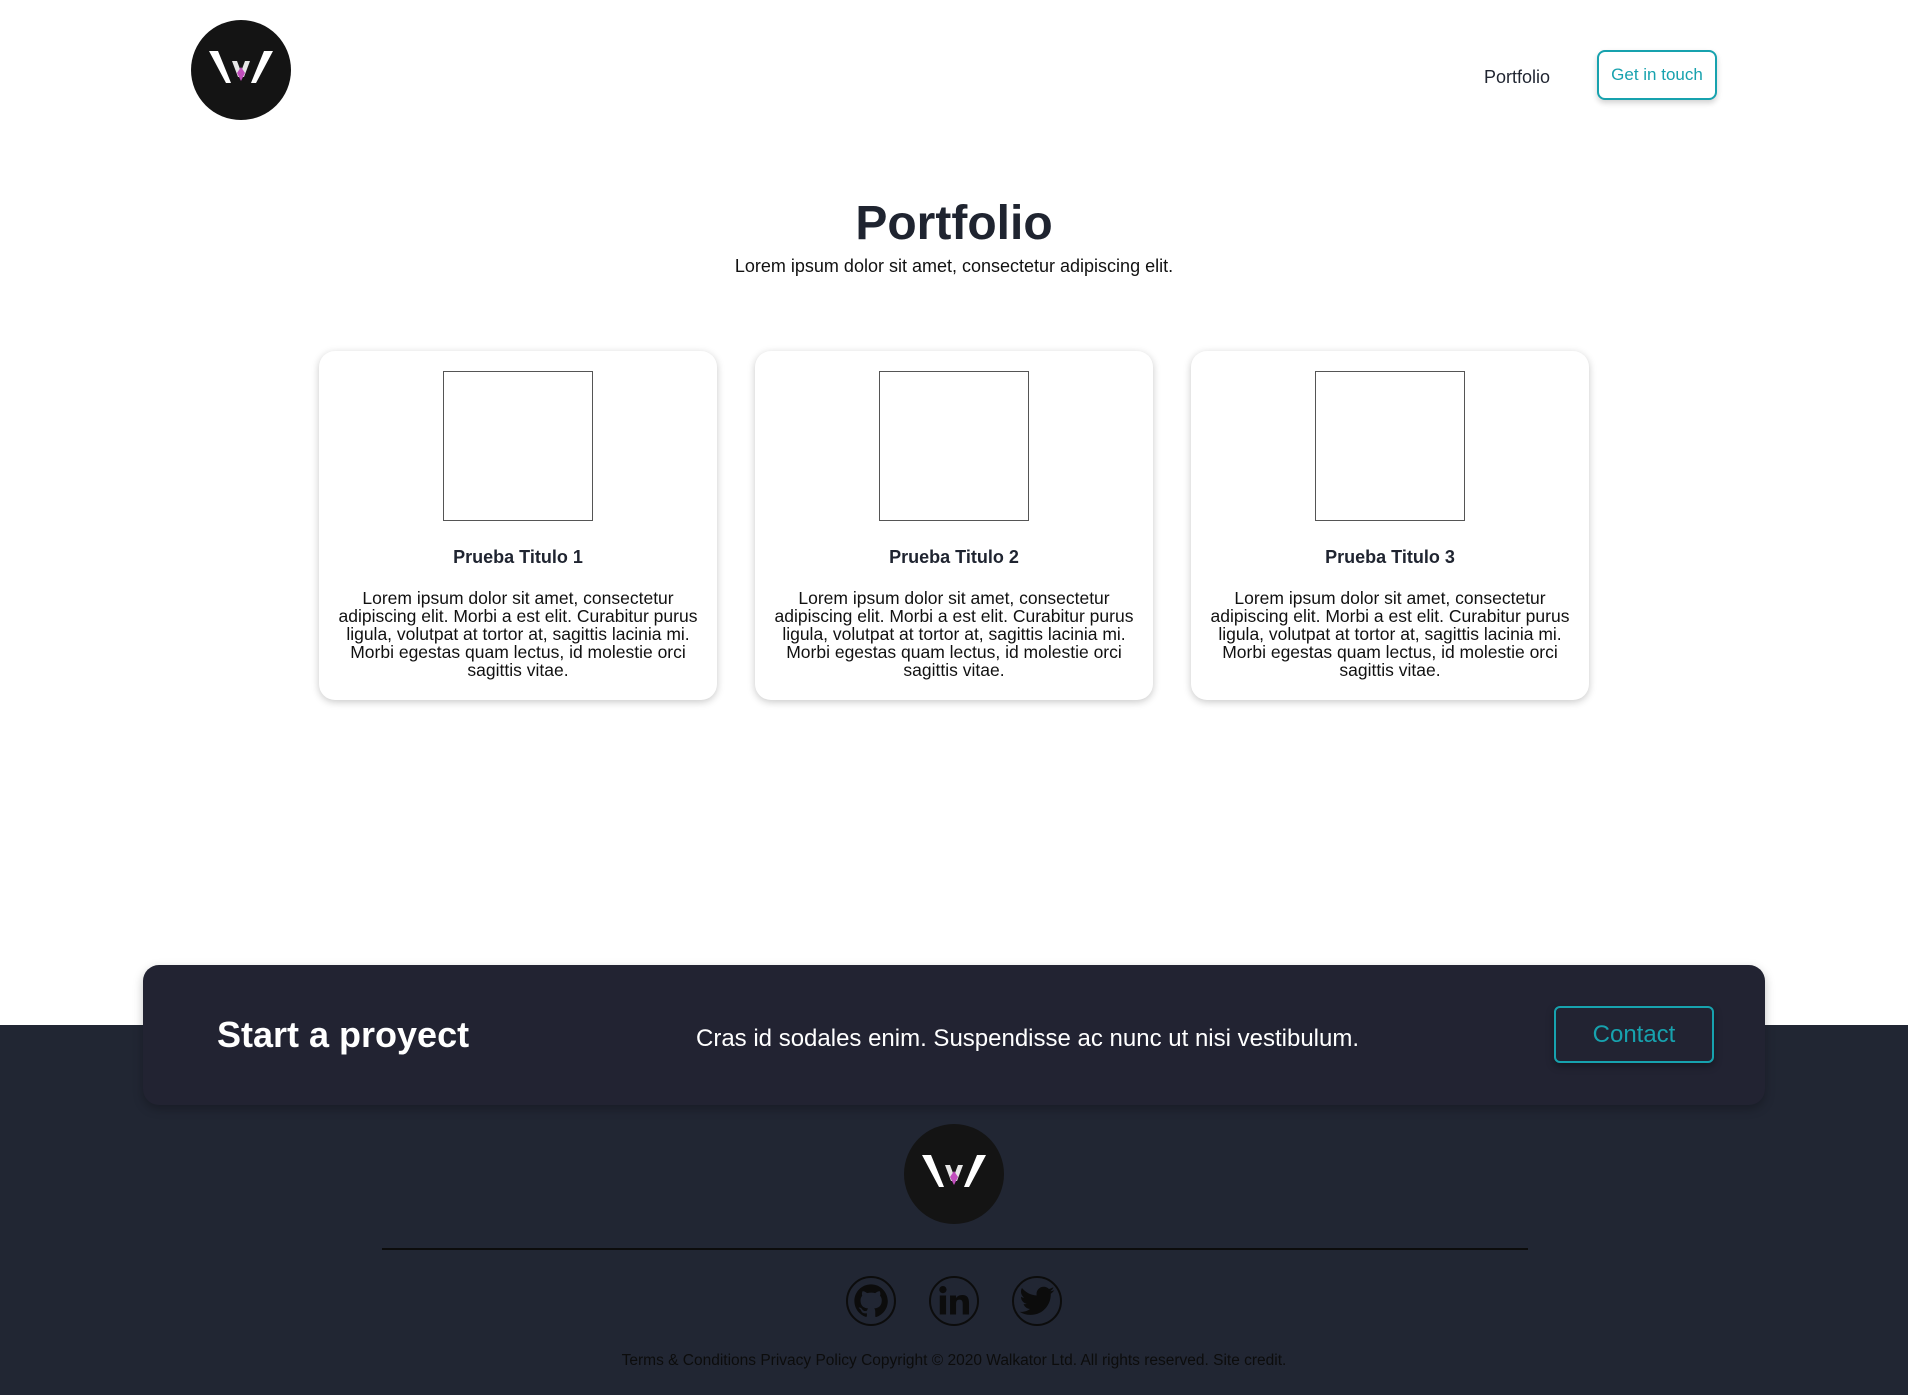 The image size is (1908, 1395). I want to click on footer-divider, so click(955, 1249).